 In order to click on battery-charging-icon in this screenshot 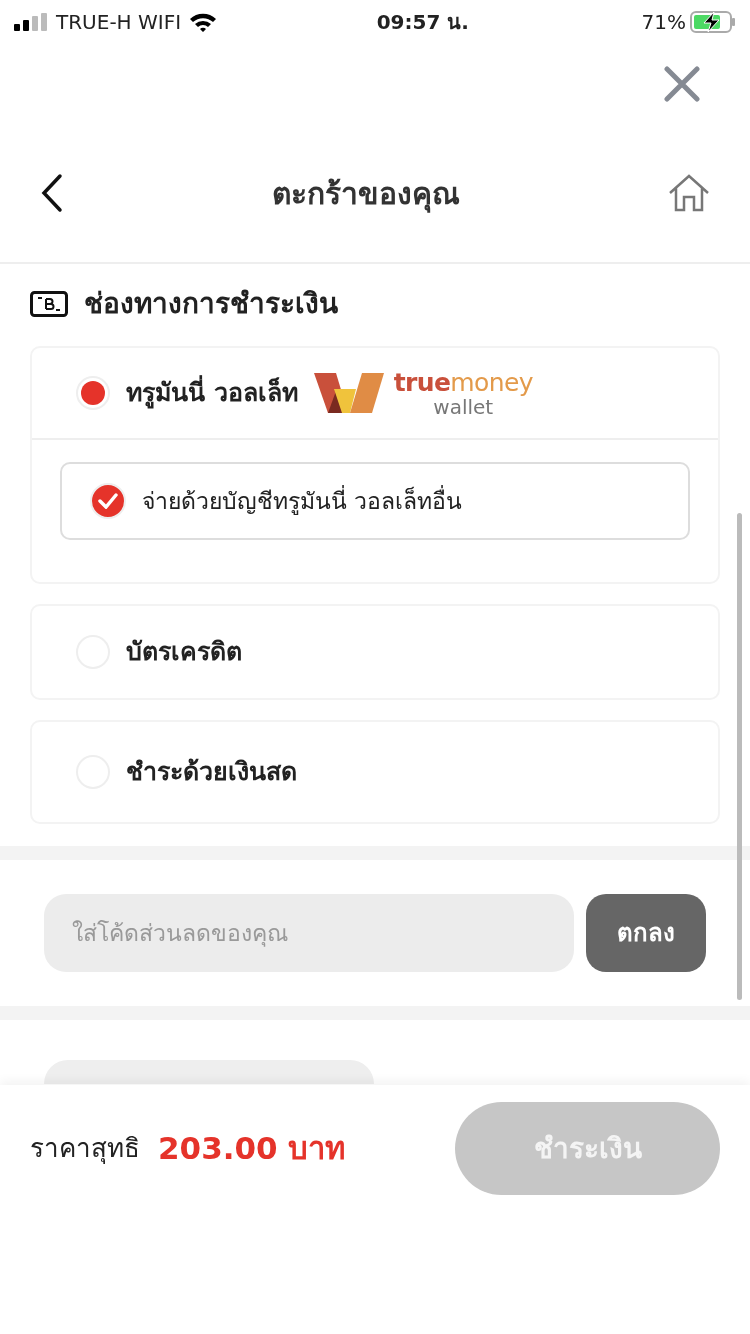, I will do `click(713, 22)`.